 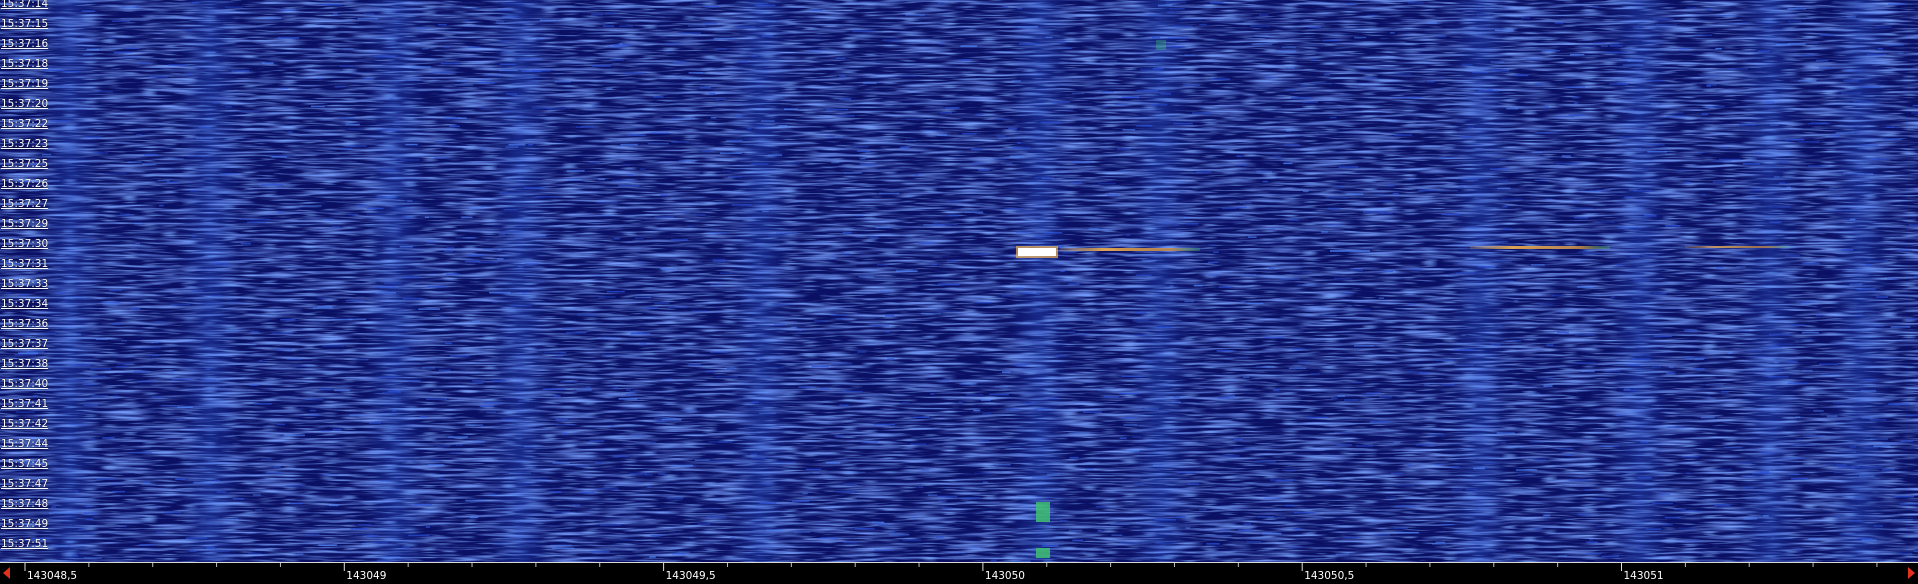 What do you see at coordinates (210, 281) in the screenshot?
I see `noise-band` at bounding box center [210, 281].